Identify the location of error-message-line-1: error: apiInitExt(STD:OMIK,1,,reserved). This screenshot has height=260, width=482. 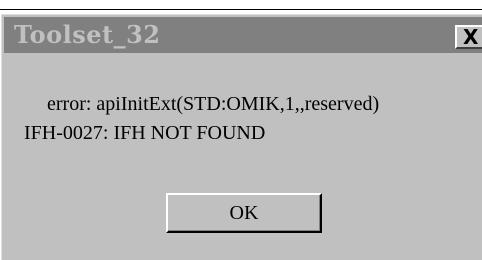
(213, 104).